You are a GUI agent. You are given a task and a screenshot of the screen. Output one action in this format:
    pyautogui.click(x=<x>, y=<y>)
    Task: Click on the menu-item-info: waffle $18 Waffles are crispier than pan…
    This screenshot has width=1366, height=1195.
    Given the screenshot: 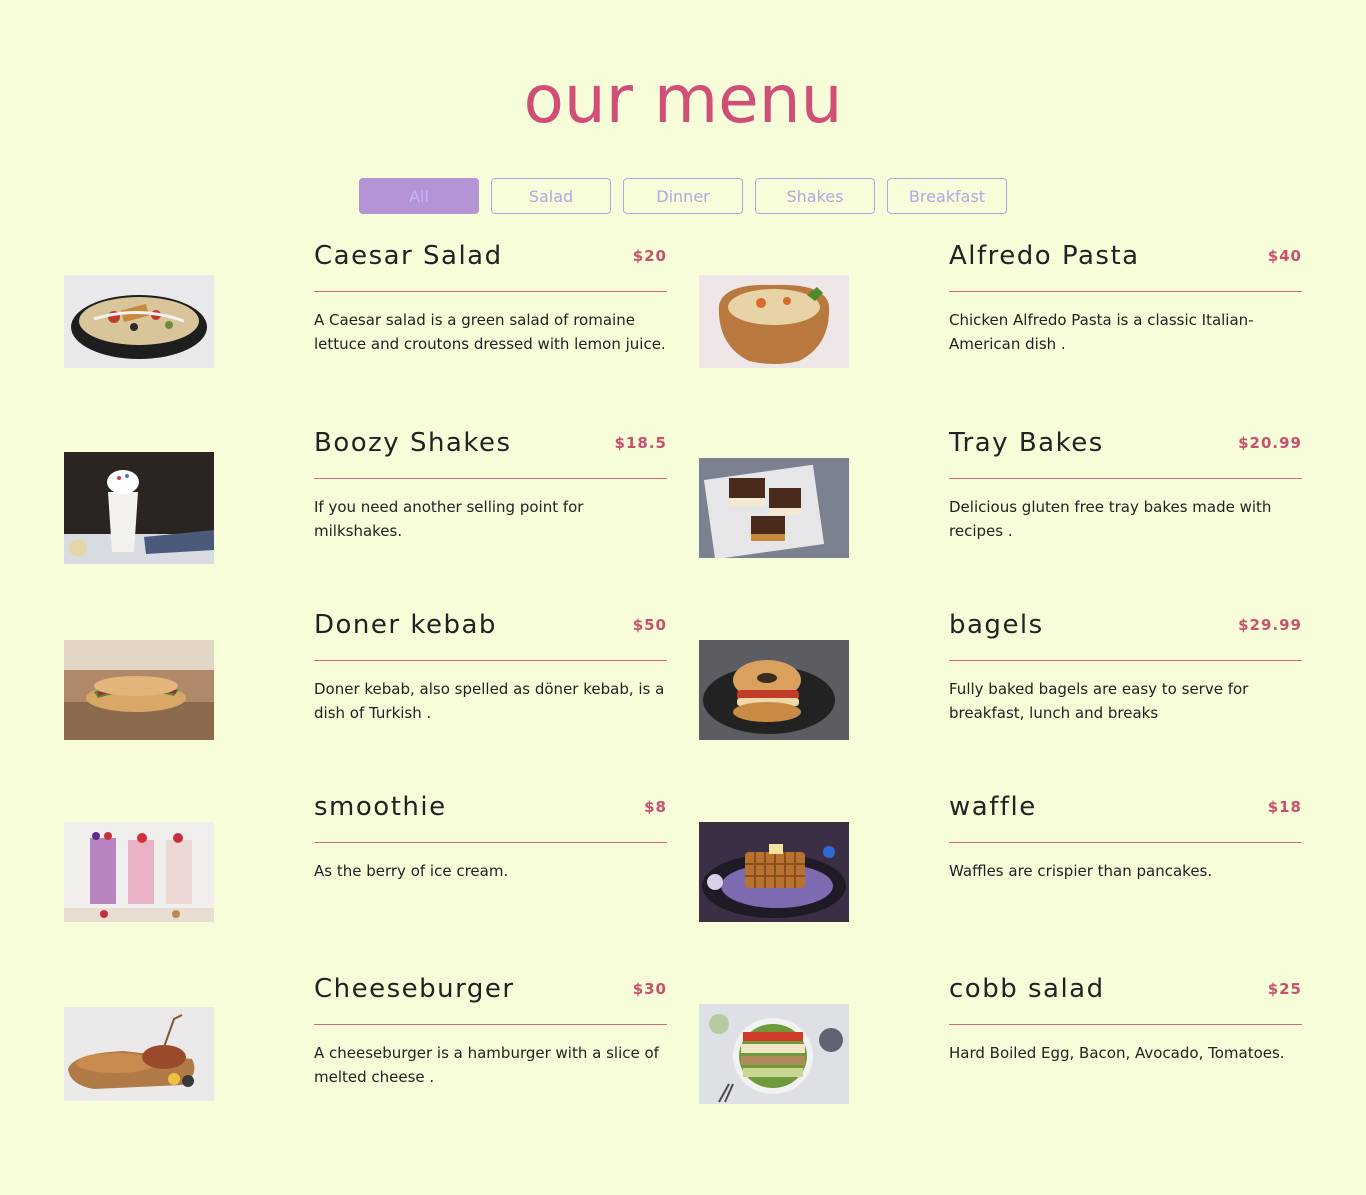 What is the action you would take?
    pyautogui.click(x=1125, y=837)
    